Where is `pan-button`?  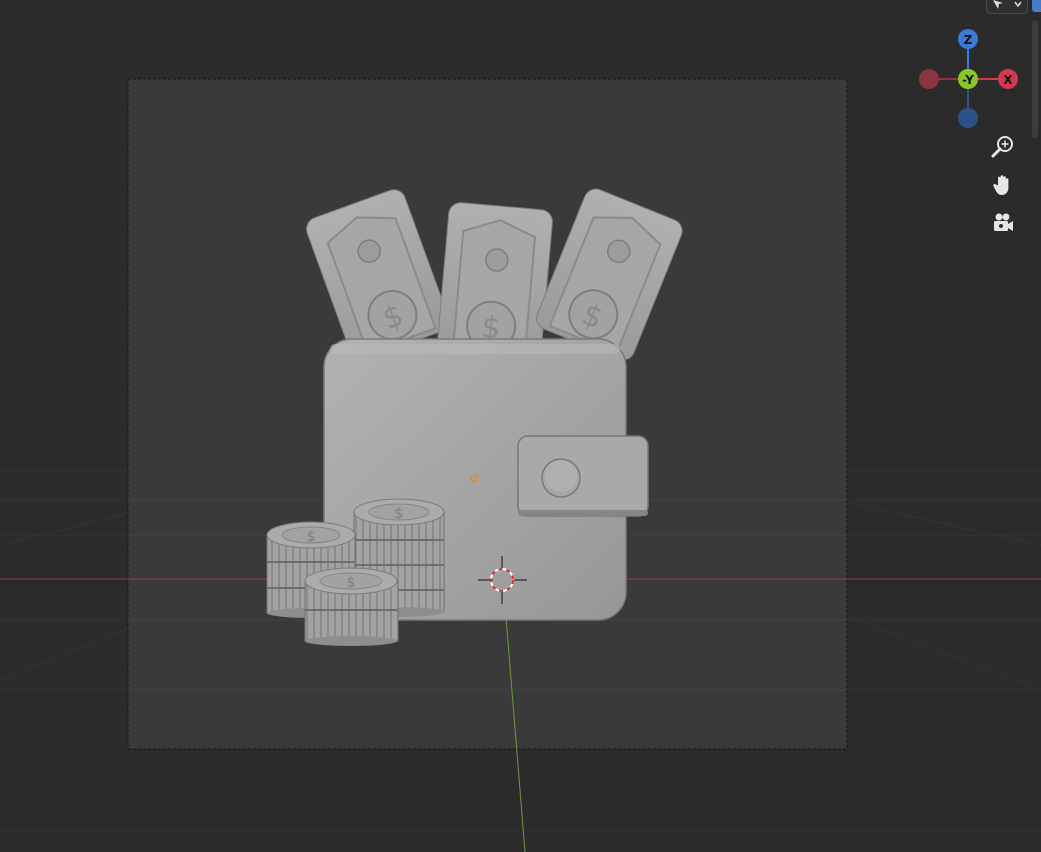 pan-button is located at coordinates (1003, 185).